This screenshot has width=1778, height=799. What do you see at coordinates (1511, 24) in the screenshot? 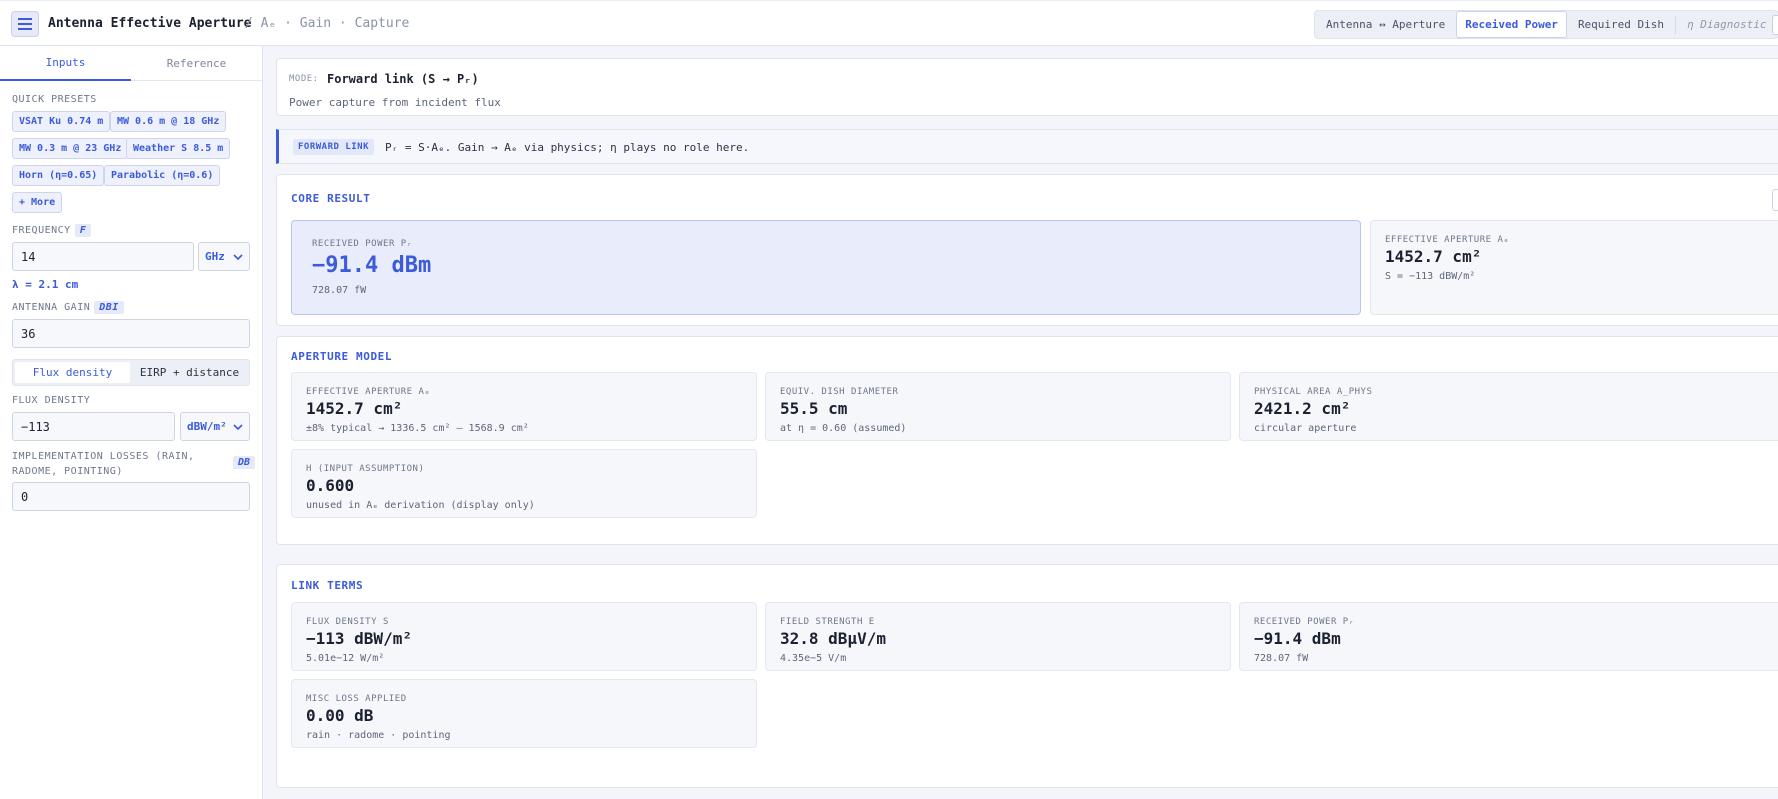
I see `tab-received-power: Received Power` at bounding box center [1511, 24].